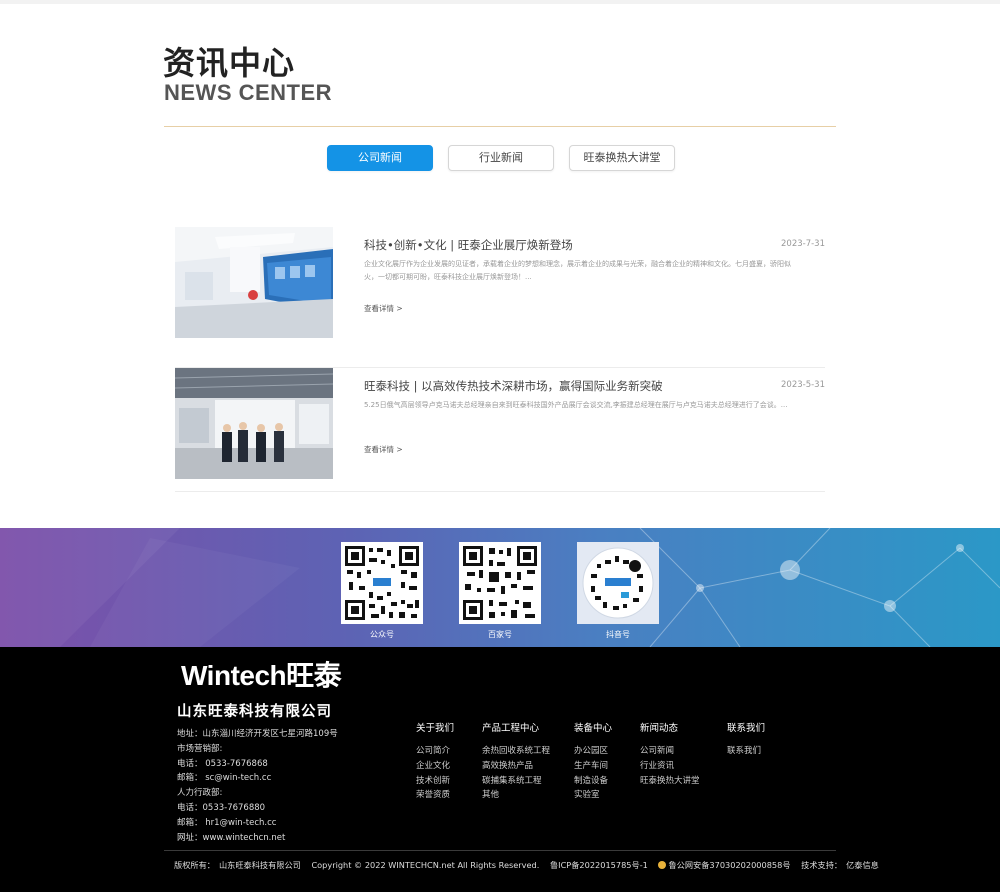 The width and height of the screenshot is (1000, 892). What do you see at coordinates (516, 766) in the screenshot?
I see `footer-link: 高效换热产品` at bounding box center [516, 766].